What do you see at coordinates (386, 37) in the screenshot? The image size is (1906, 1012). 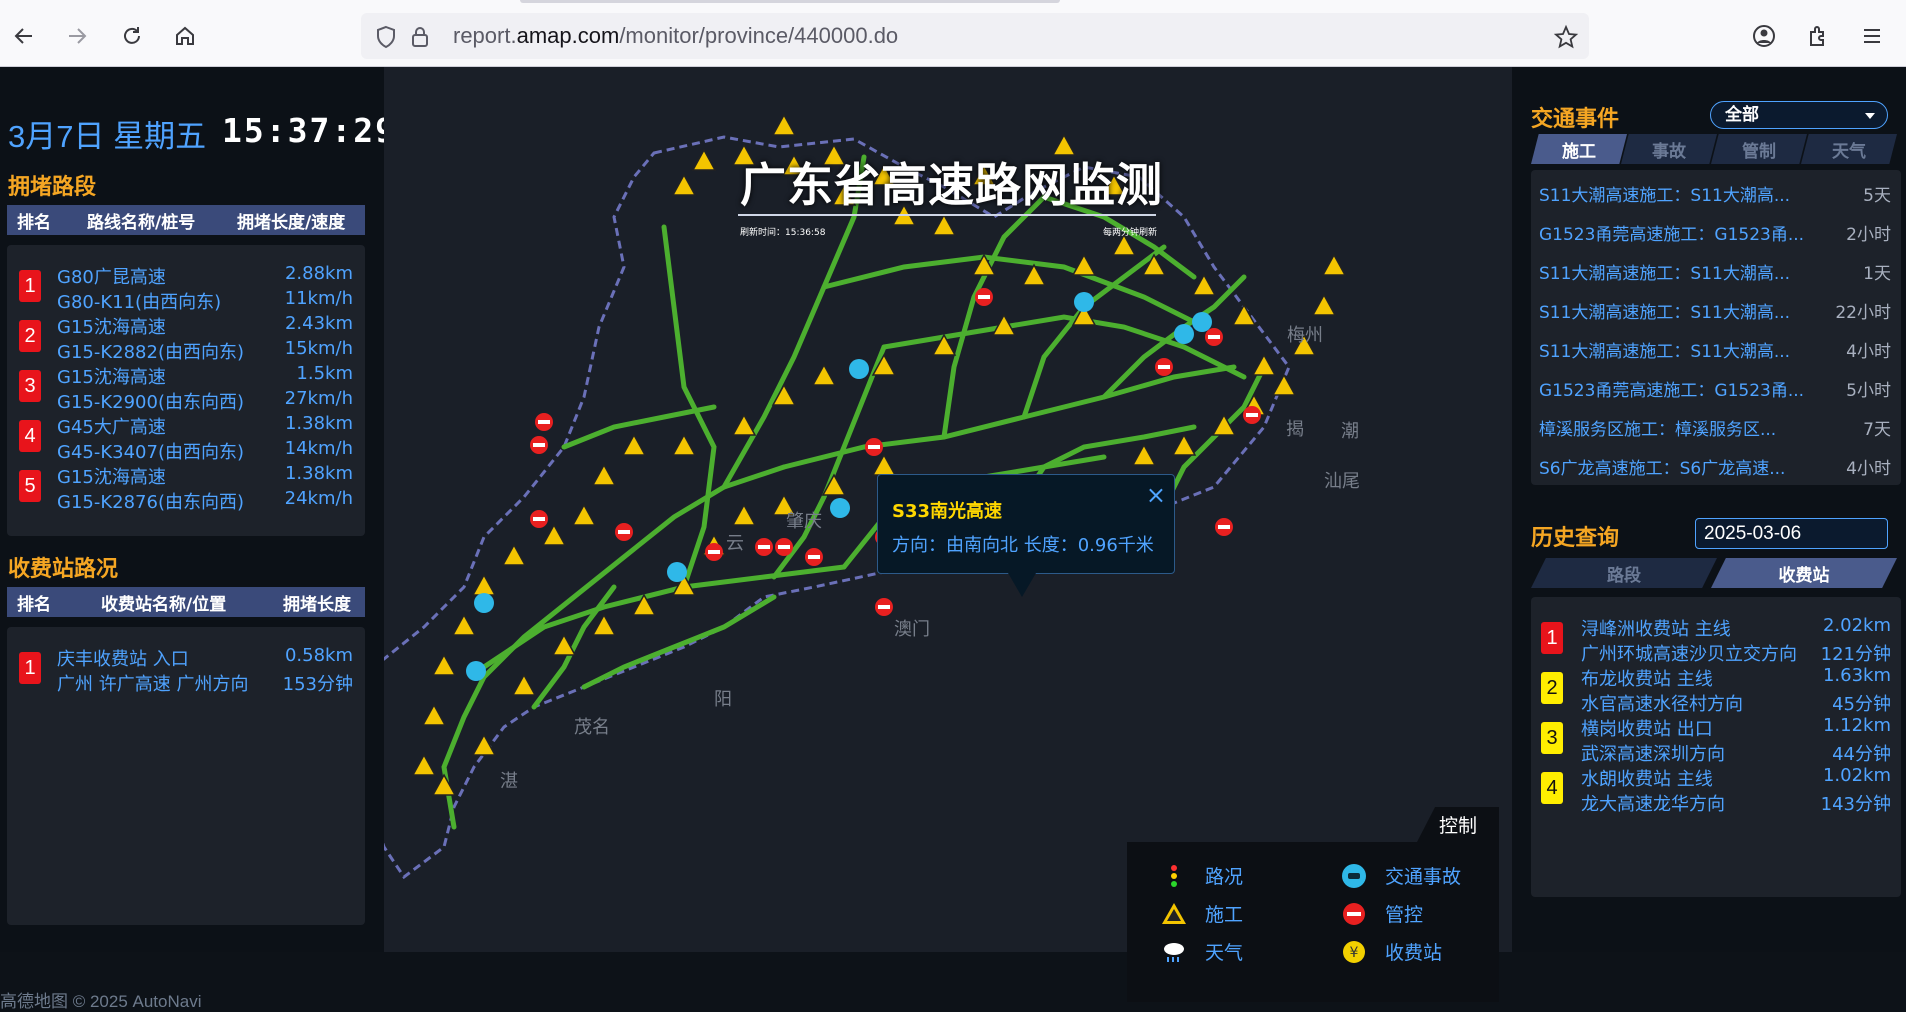 I see `shield-icon` at bounding box center [386, 37].